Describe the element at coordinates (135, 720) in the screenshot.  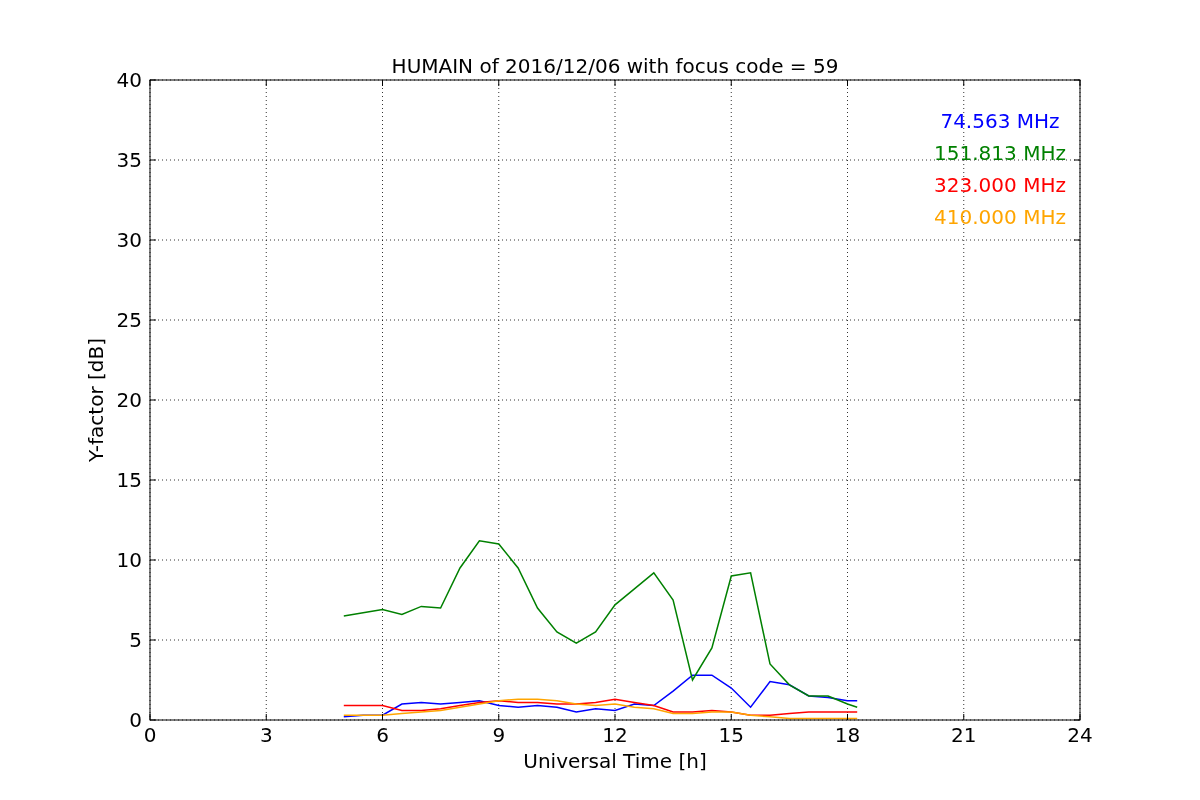
I see `y-tick-label: 0` at that location.